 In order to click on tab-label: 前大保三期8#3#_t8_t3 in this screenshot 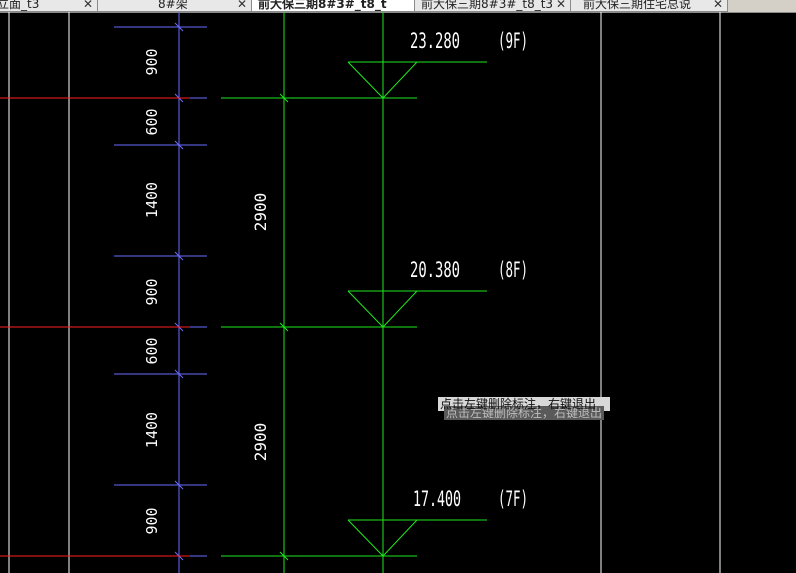, I will do `click(487, 5)`.